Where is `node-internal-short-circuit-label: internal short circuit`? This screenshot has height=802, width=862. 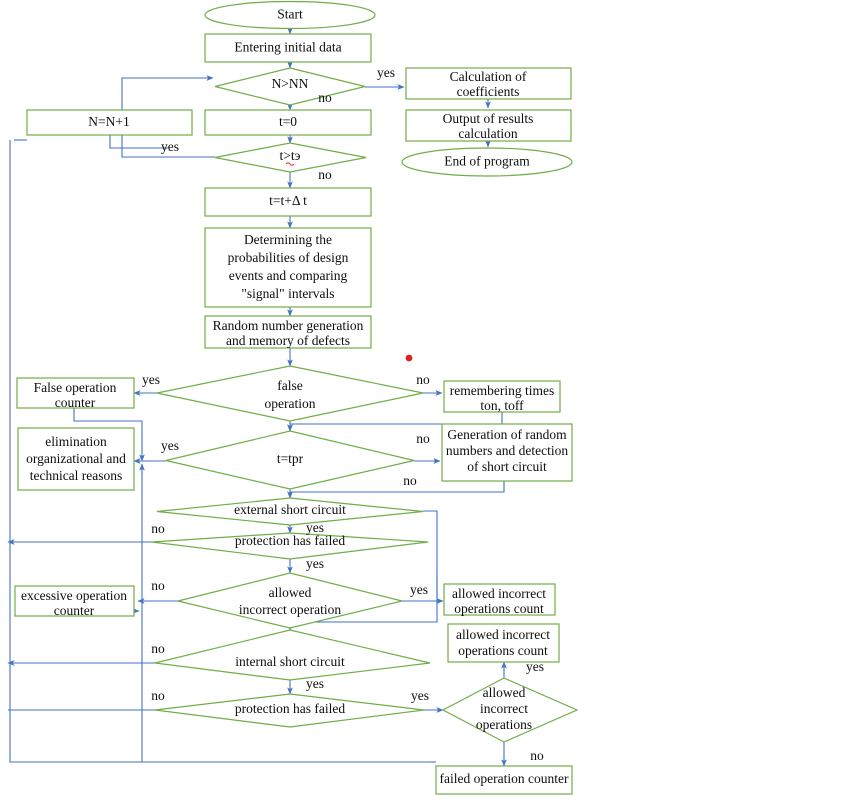
node-internal-short-circuit-label: internal short circuit is located at coordinates (290, 661).